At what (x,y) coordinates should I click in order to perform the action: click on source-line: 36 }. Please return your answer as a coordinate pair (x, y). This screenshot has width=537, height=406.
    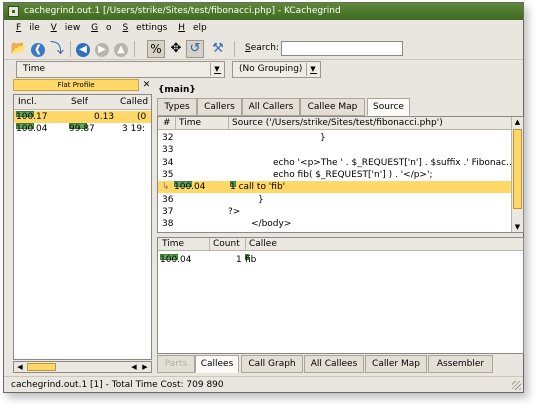
    Looking at the image, I should click on (335, 200).